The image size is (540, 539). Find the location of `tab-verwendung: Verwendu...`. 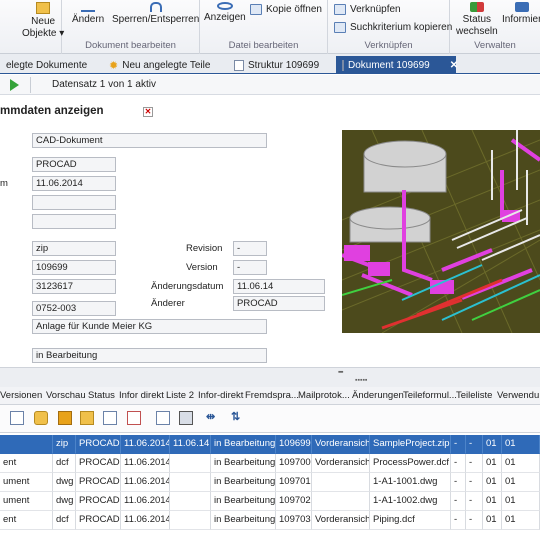

tab-verwendung: Verwendu... is located at coordinates (518, 395).